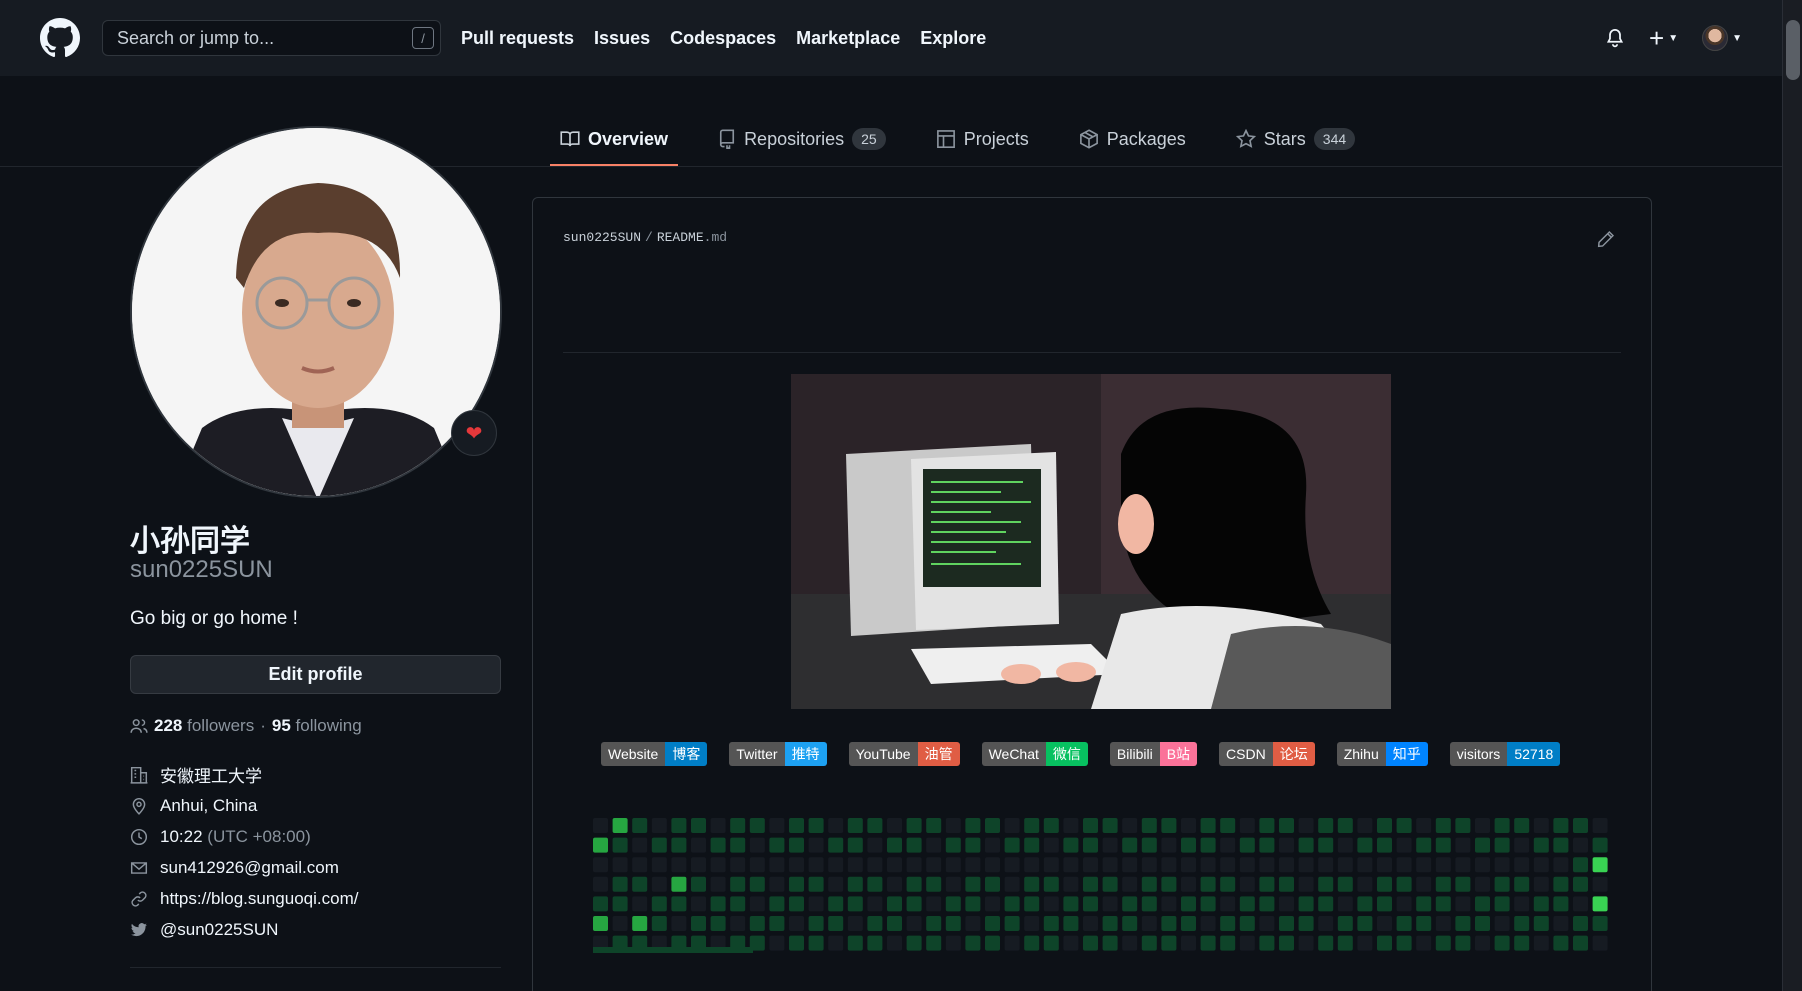 This screenshot has height=991, width=1802. Describe the element at coordinates (1361, 754) in the screenshot. I see `badge-label: Zhihu` at that location.